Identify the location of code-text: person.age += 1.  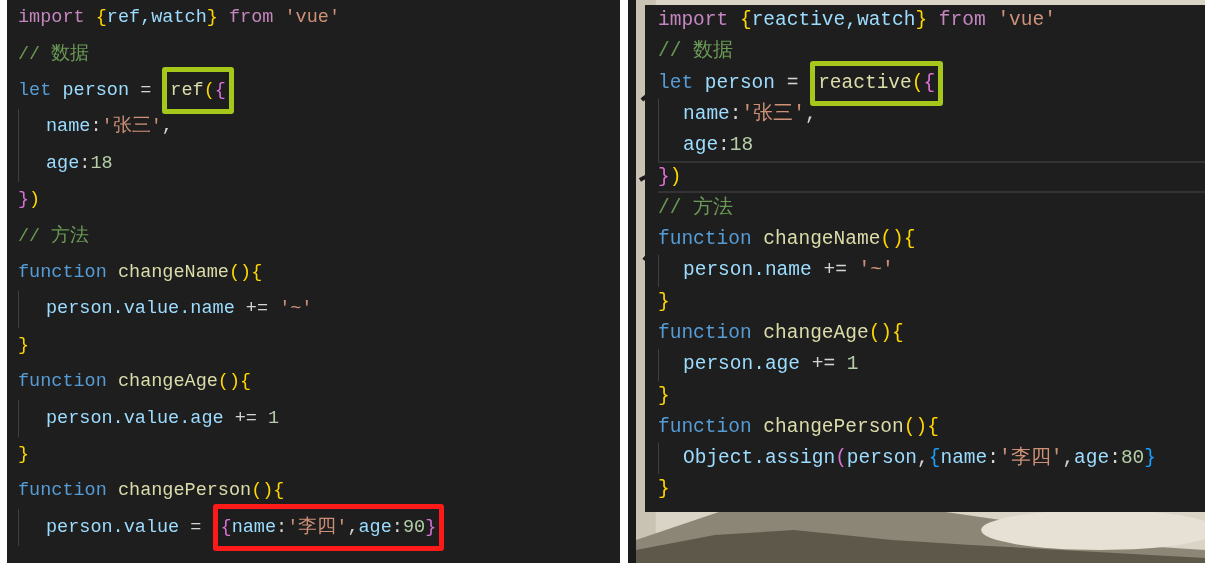
(771, 365).